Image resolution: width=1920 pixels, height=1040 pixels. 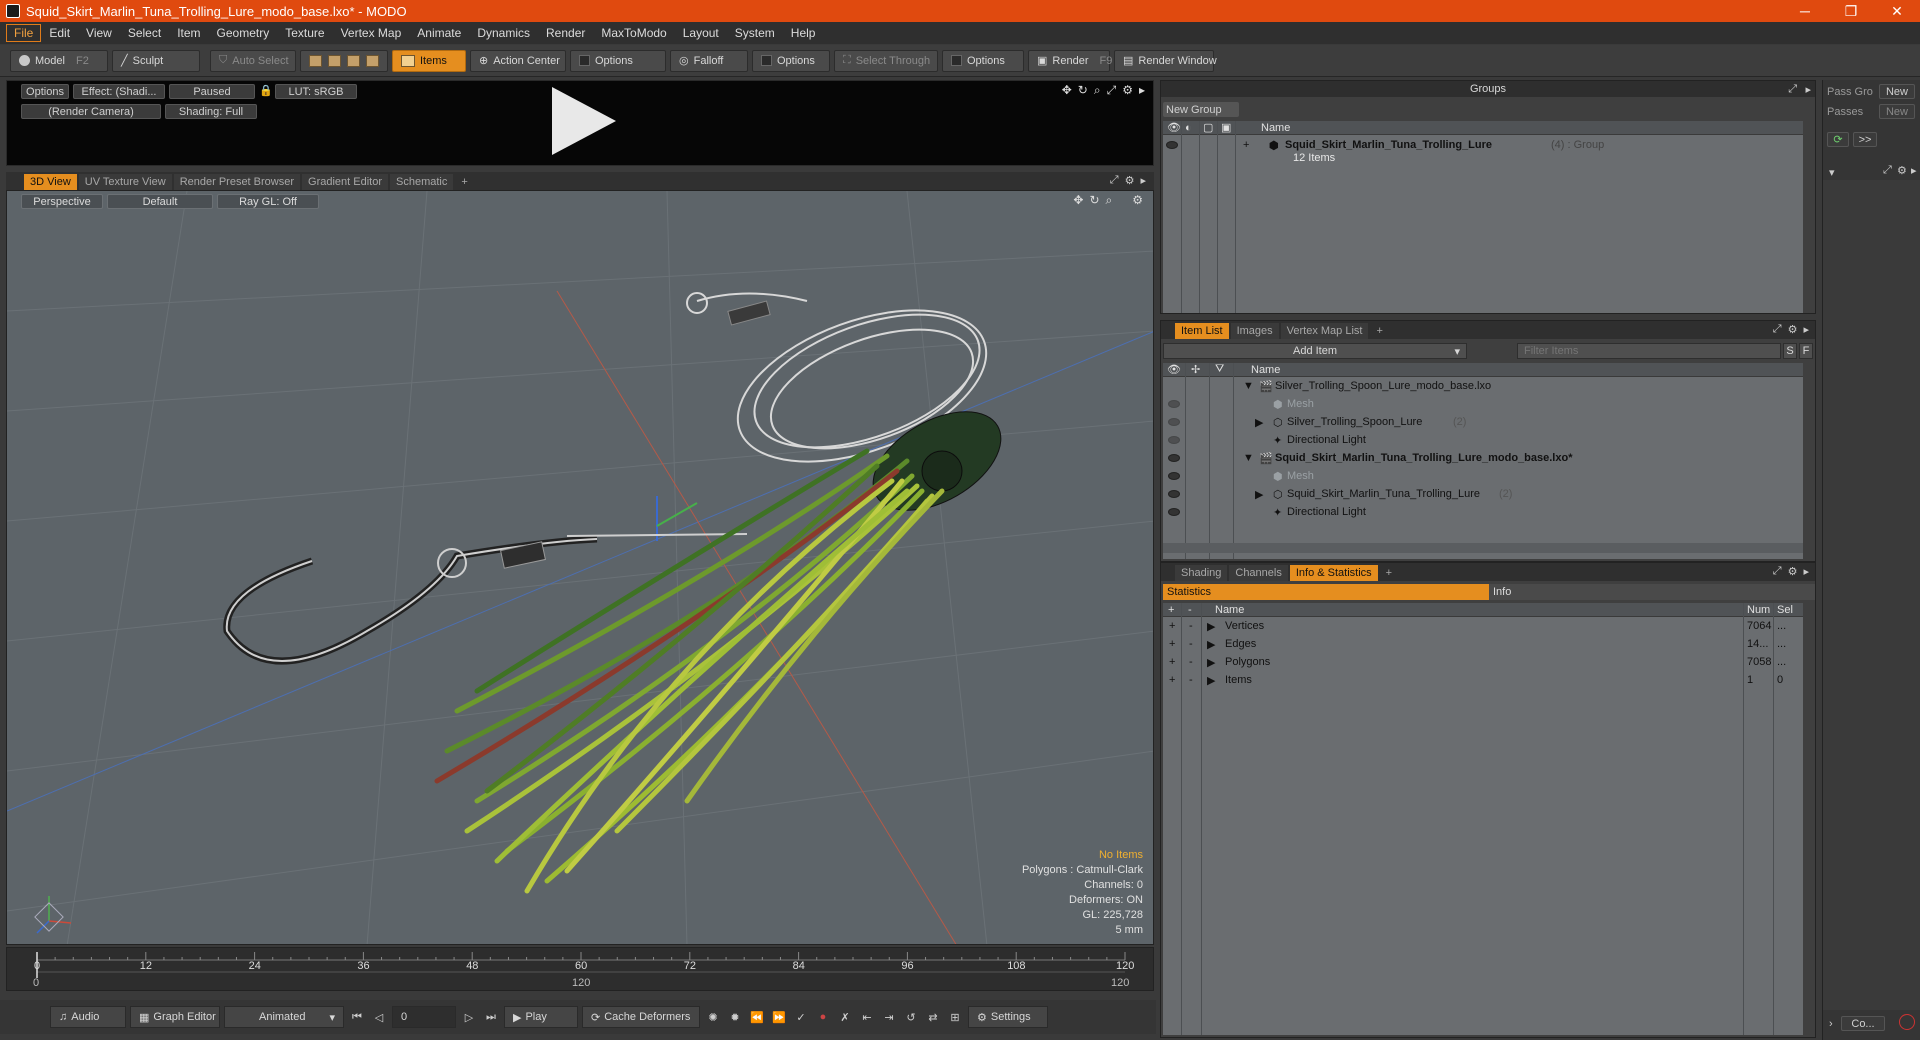 I want to click on play-icon, so click(x=584, y=121).